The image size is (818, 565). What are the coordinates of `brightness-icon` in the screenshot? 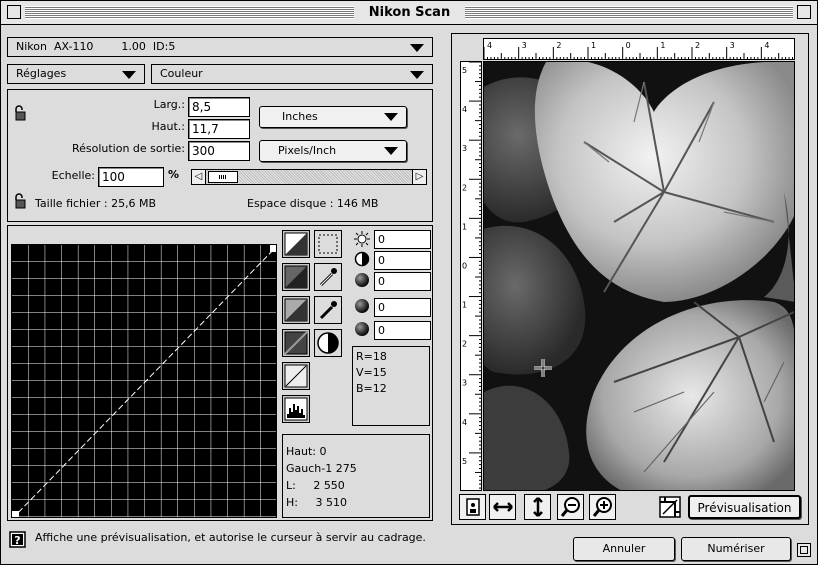 It's located at (362, 239).